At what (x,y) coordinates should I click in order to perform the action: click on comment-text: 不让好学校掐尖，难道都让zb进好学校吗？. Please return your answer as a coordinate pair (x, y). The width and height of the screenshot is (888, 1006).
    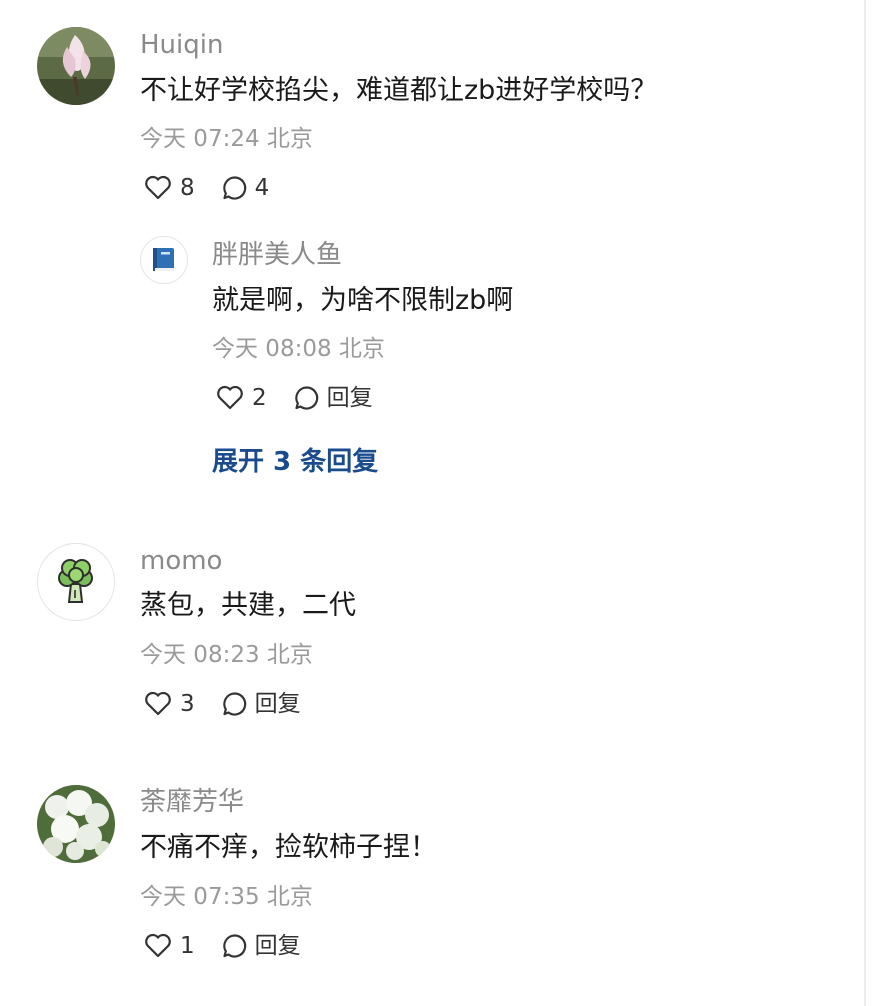
    Looking at the image, I should click on (399, 90).